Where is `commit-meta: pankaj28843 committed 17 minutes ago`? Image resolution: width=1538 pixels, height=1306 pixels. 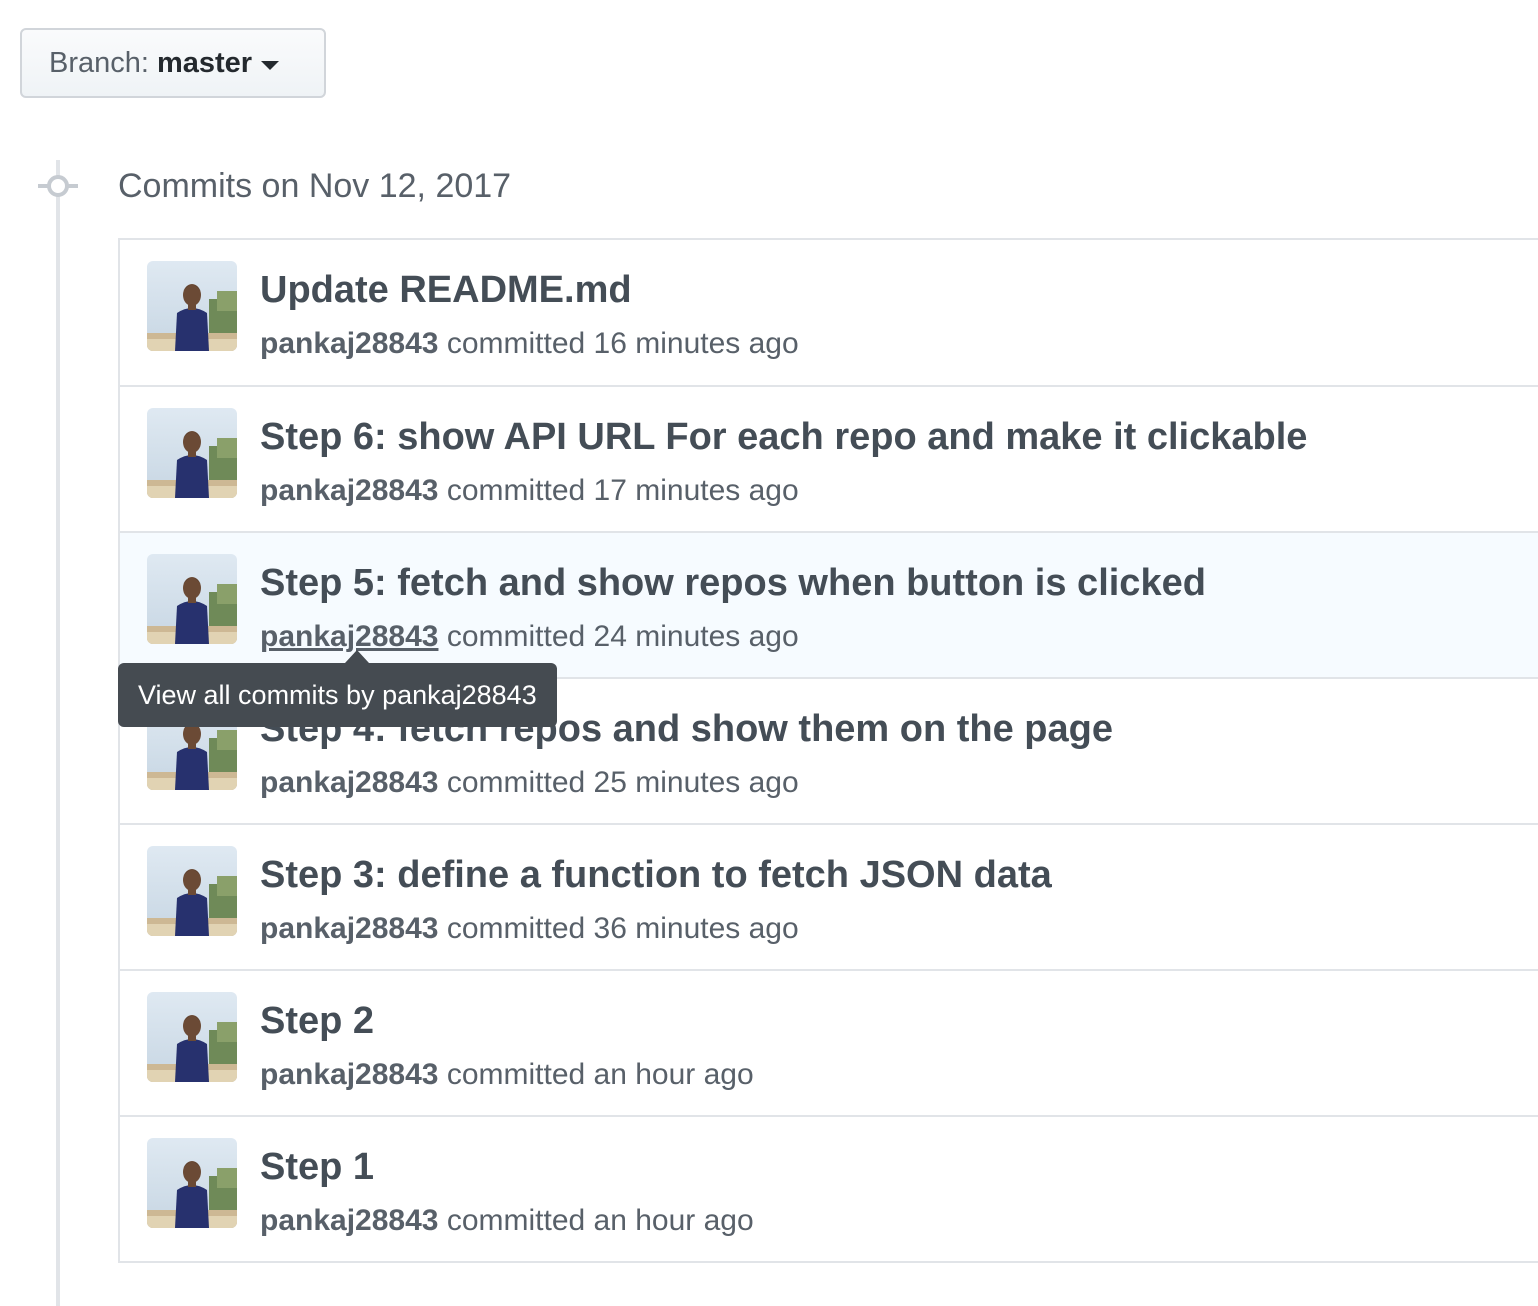 commit-meta: pankaj28843 committed 17 minutes ago is located at coordinates (529, 491).